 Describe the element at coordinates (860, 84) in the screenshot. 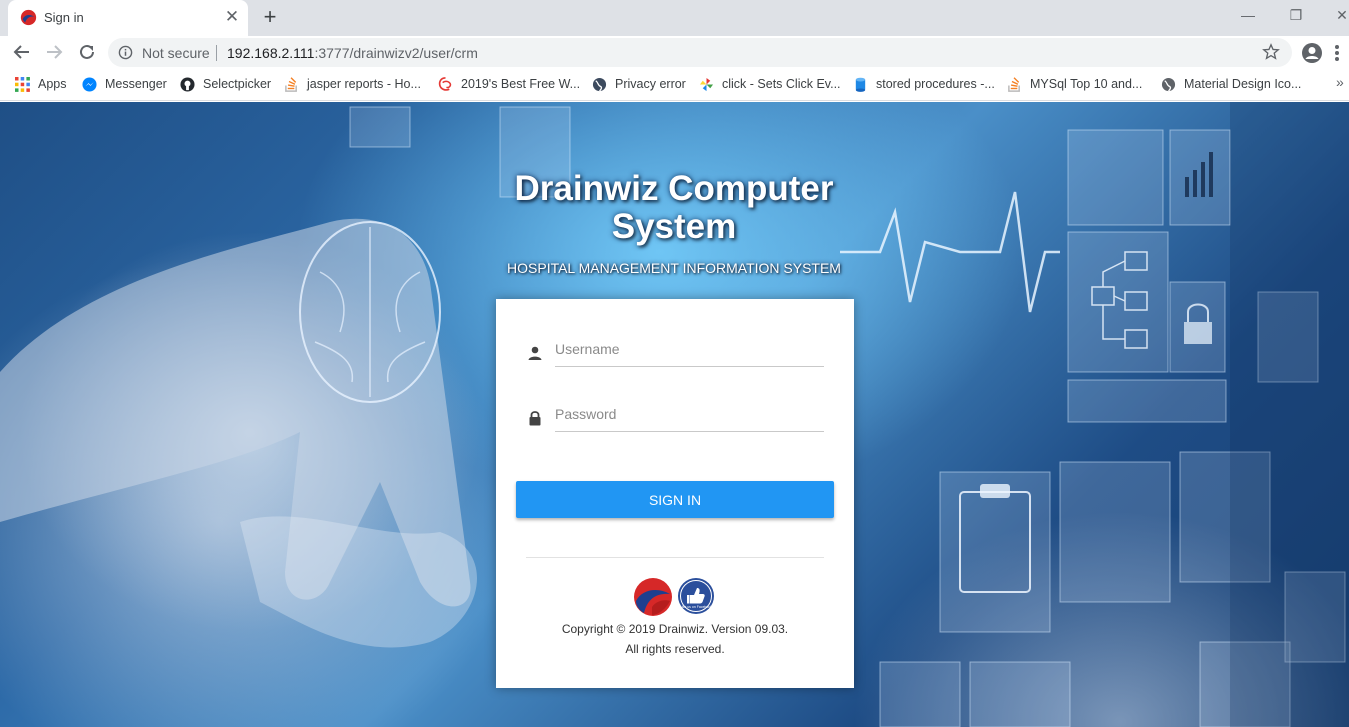

I see `database-icon` at that location.